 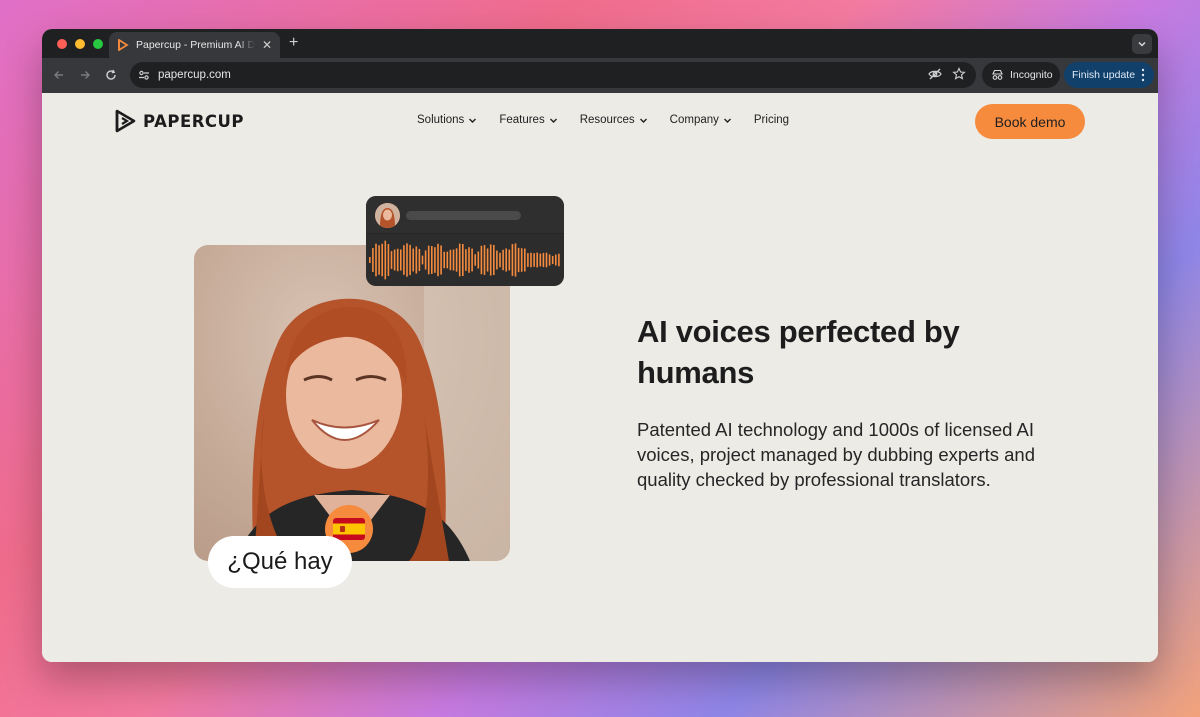 What do you see at coordinates (1030, 121) in the screenshot?
I see `book-demo-button: Book demo` at bounding box center [1030, 121].